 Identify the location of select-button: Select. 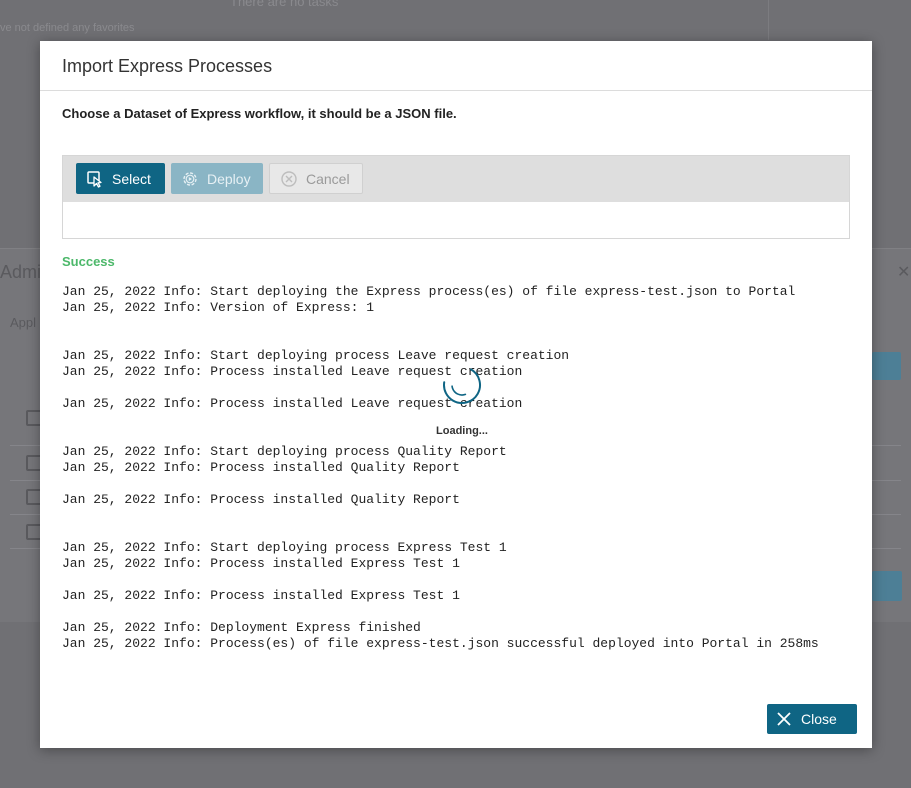
(120, 178).